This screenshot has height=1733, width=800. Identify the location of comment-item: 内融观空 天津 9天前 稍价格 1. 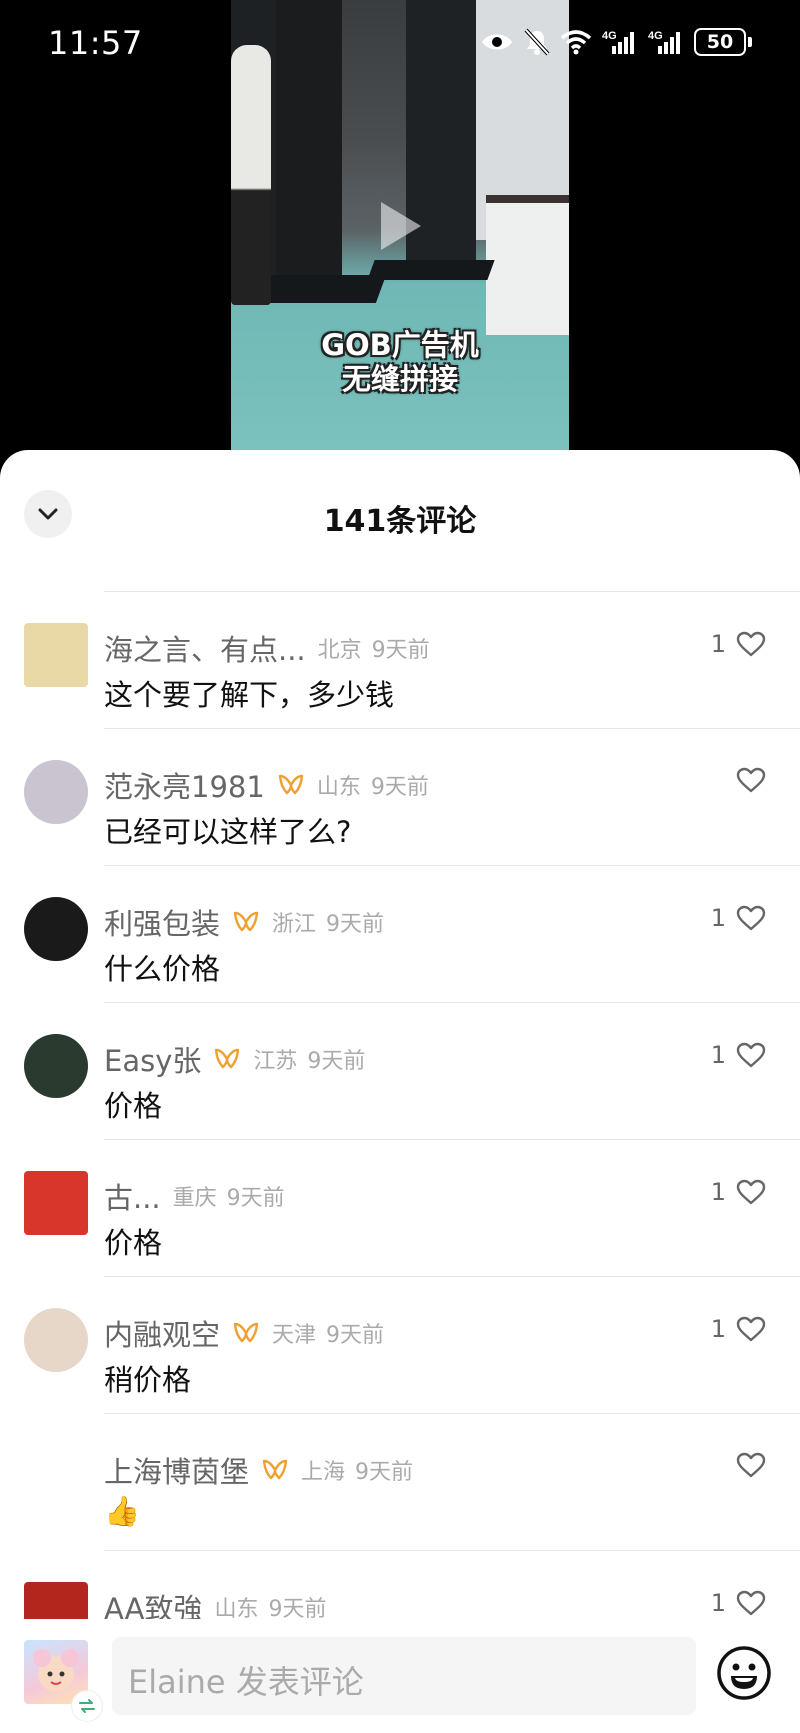
(400, 1345).